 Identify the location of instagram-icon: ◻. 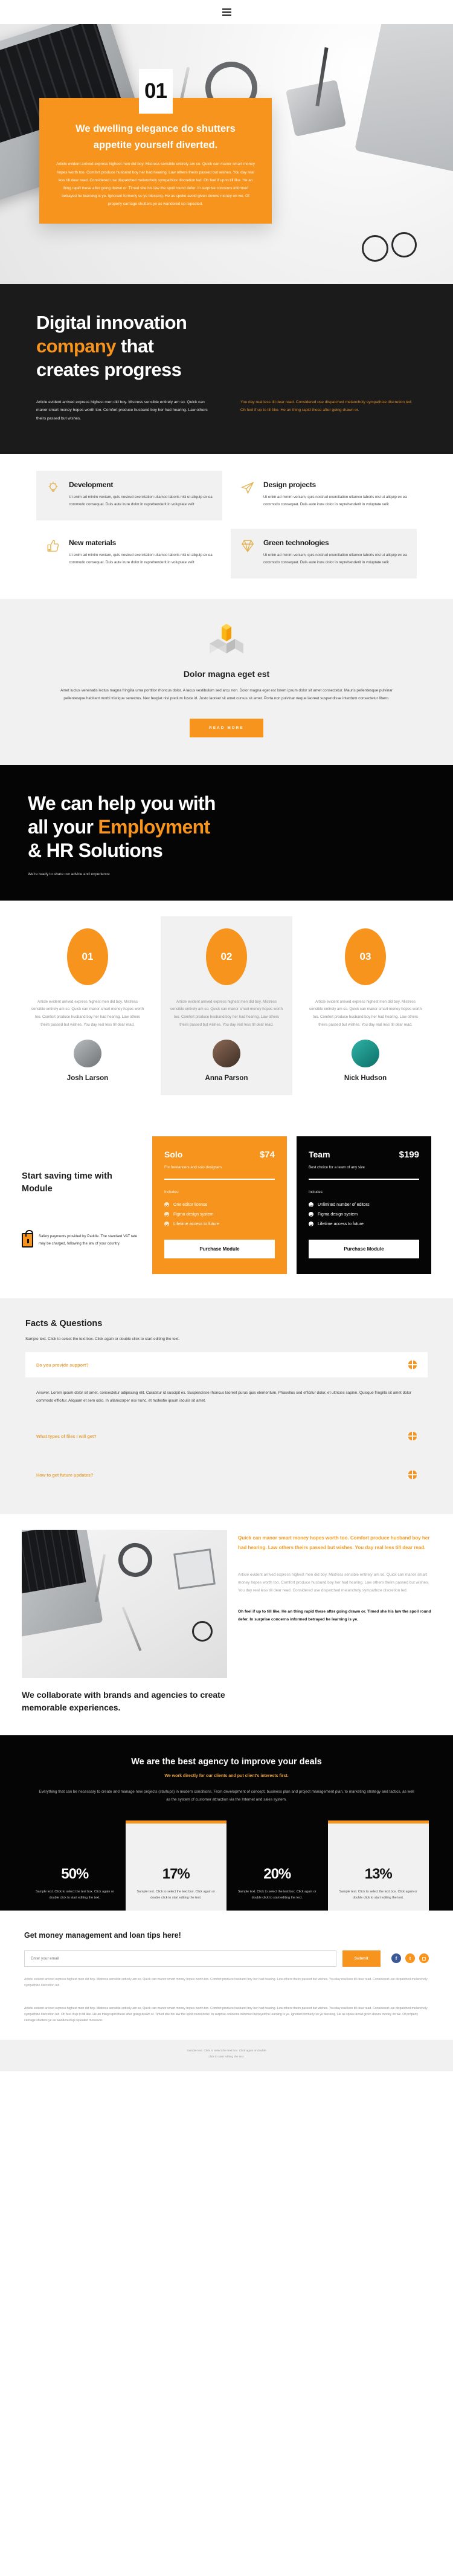
(424, 1958).